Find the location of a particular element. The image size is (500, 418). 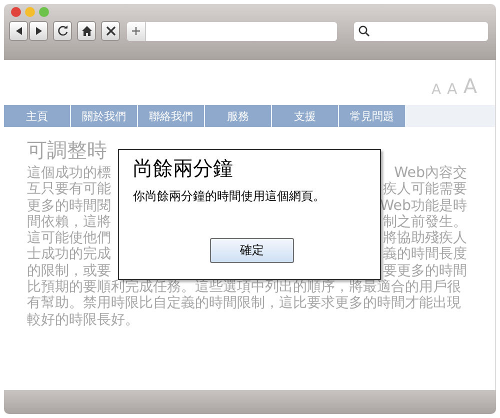

paragraph-text: 較好的時限長好。 is located at coordinates (83, 320).